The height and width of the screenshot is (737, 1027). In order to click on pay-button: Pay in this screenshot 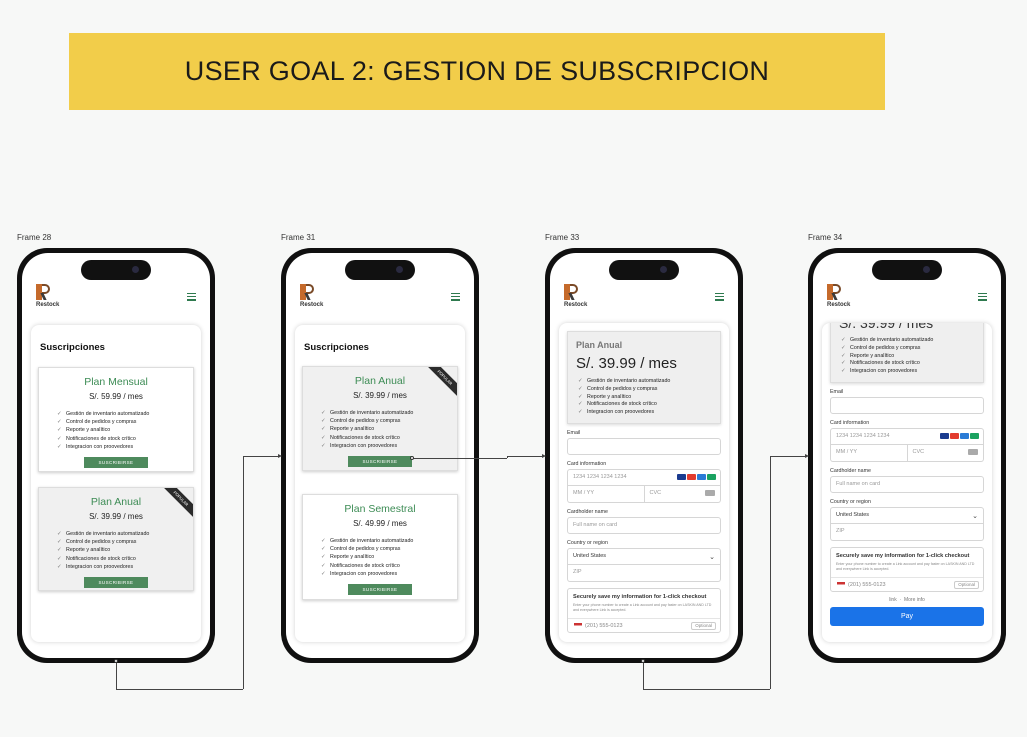, I will do `click(907, 616)`.